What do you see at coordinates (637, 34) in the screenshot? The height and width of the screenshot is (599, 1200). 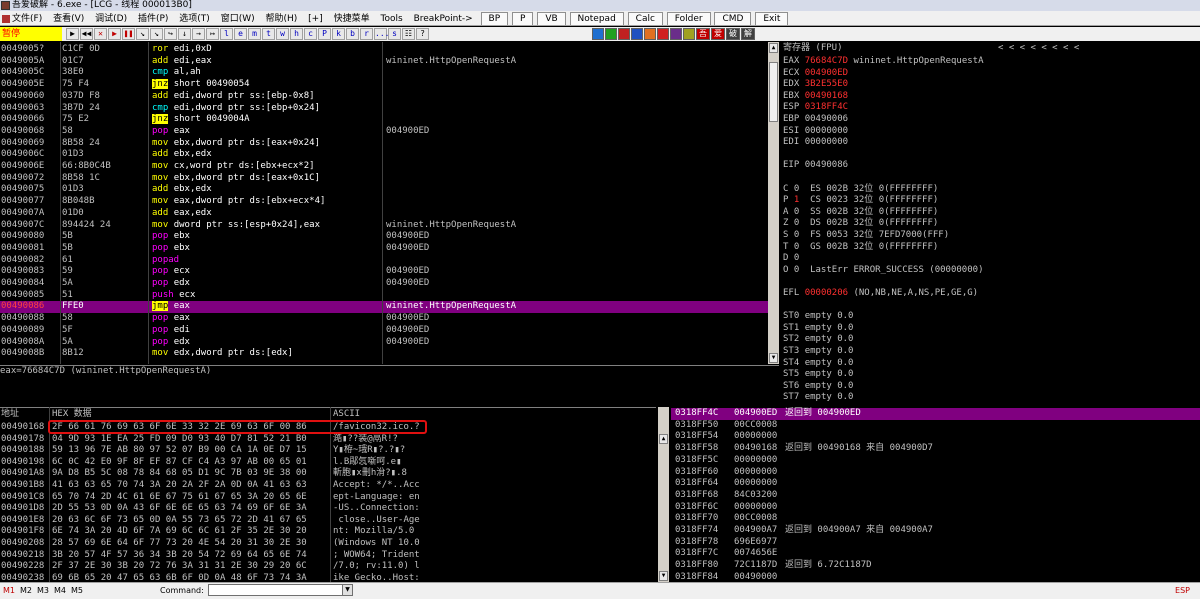 I see `plugin-blue2-icon` at bounding box center [637, 34].